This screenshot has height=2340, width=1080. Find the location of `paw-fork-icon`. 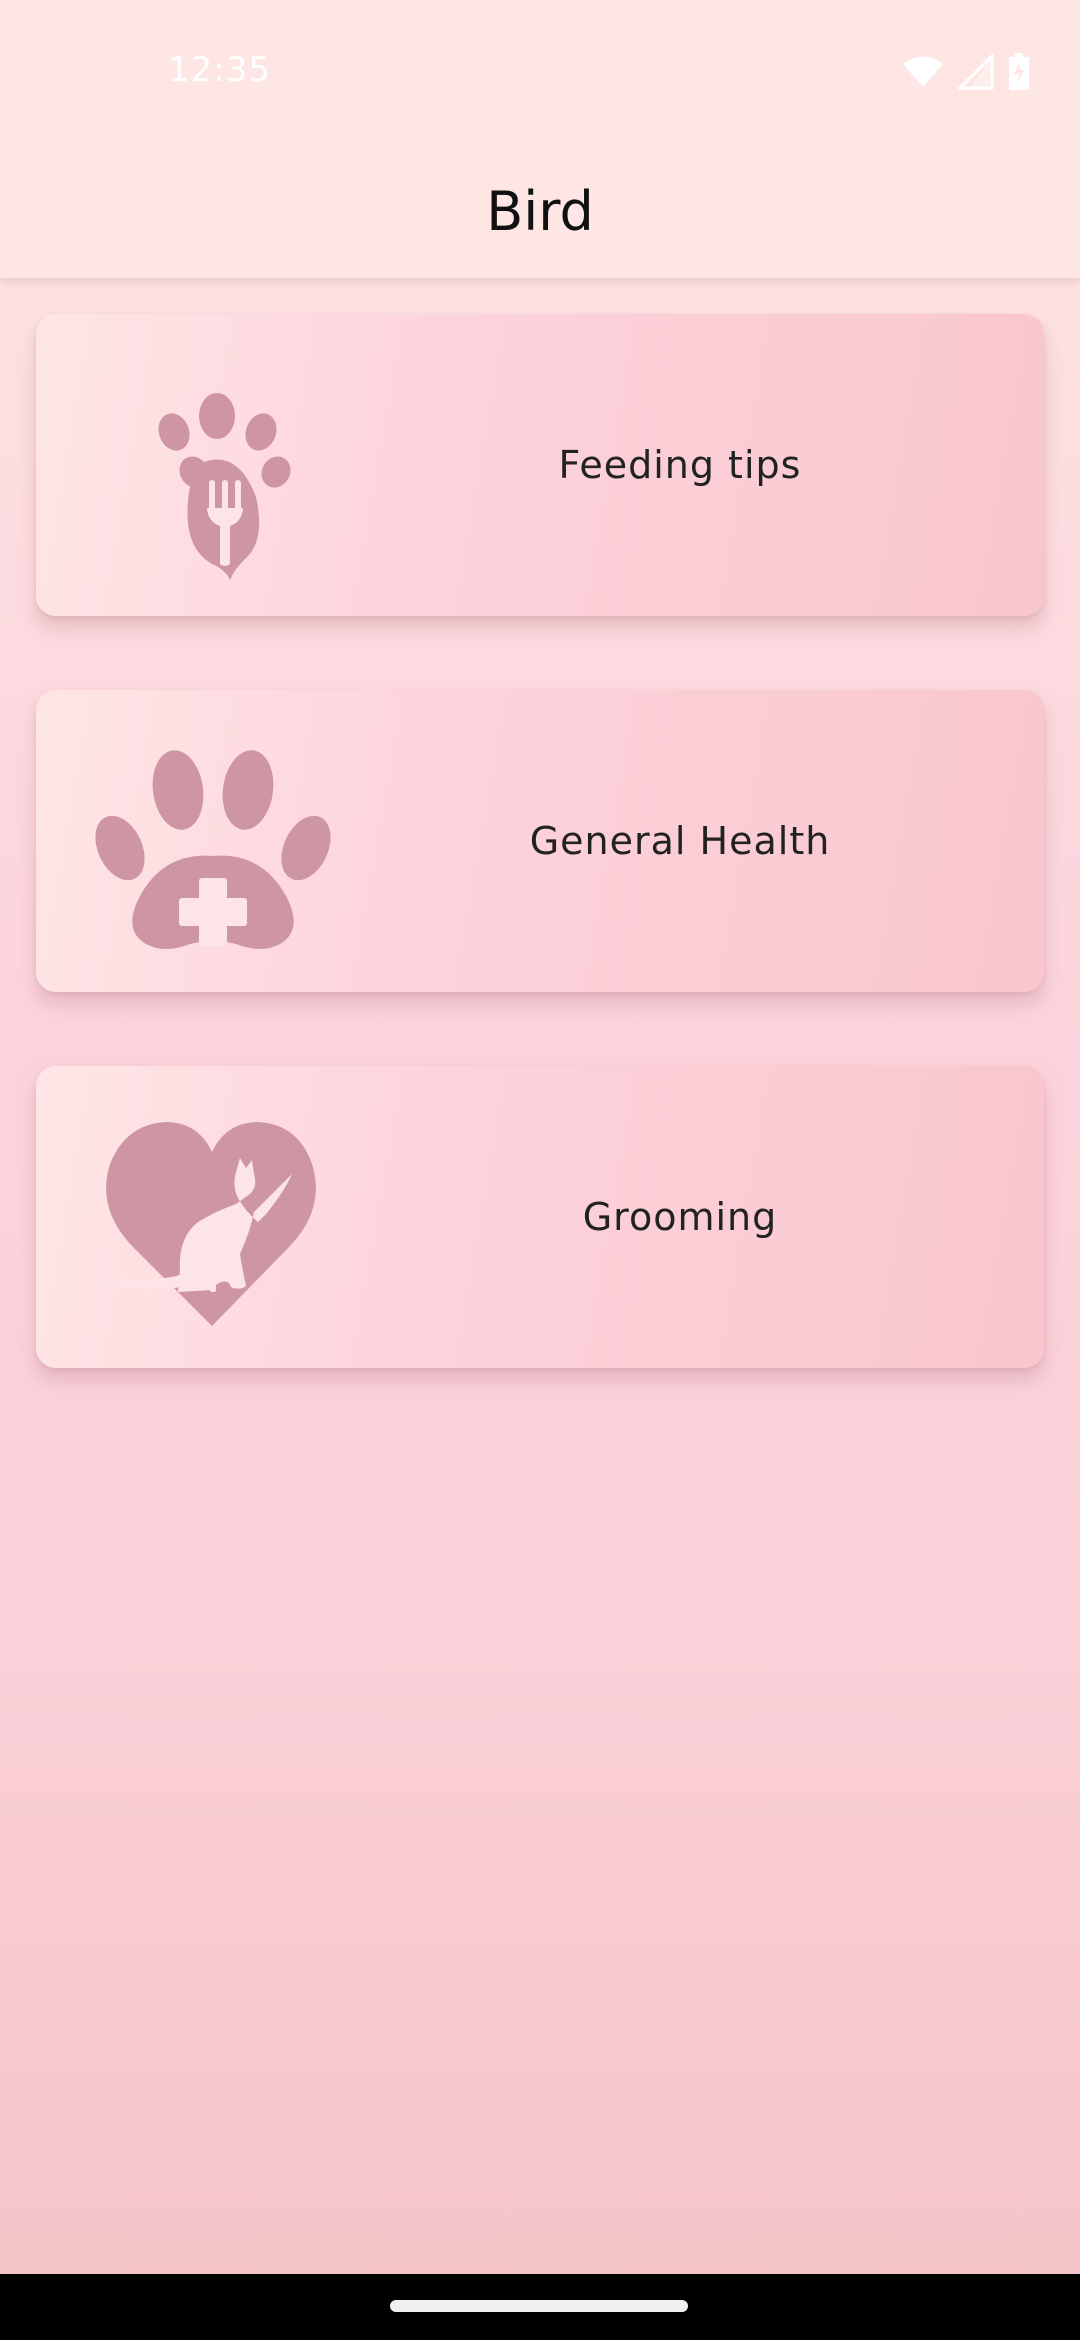

paw-fork-icon is located at coordinates (224, 486).